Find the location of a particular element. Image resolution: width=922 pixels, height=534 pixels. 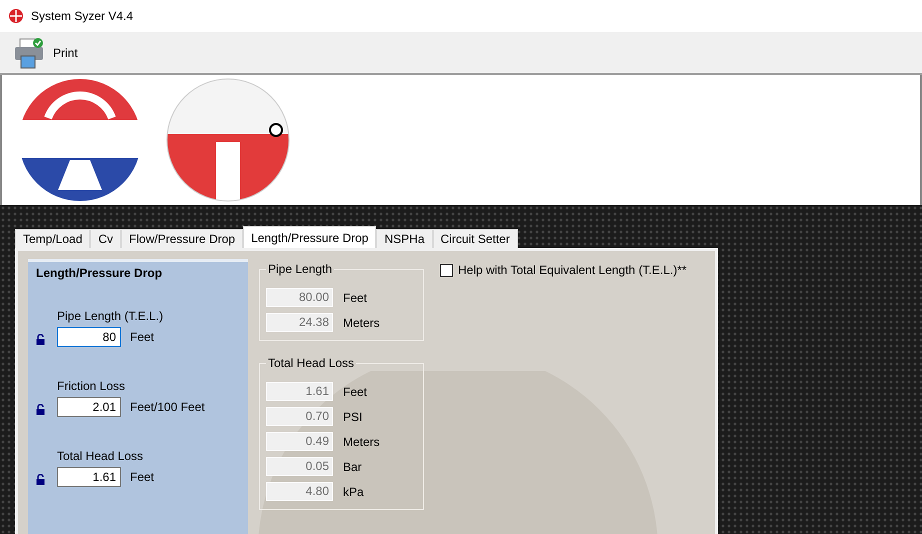

checkbox is located at coordinates (446, 270).